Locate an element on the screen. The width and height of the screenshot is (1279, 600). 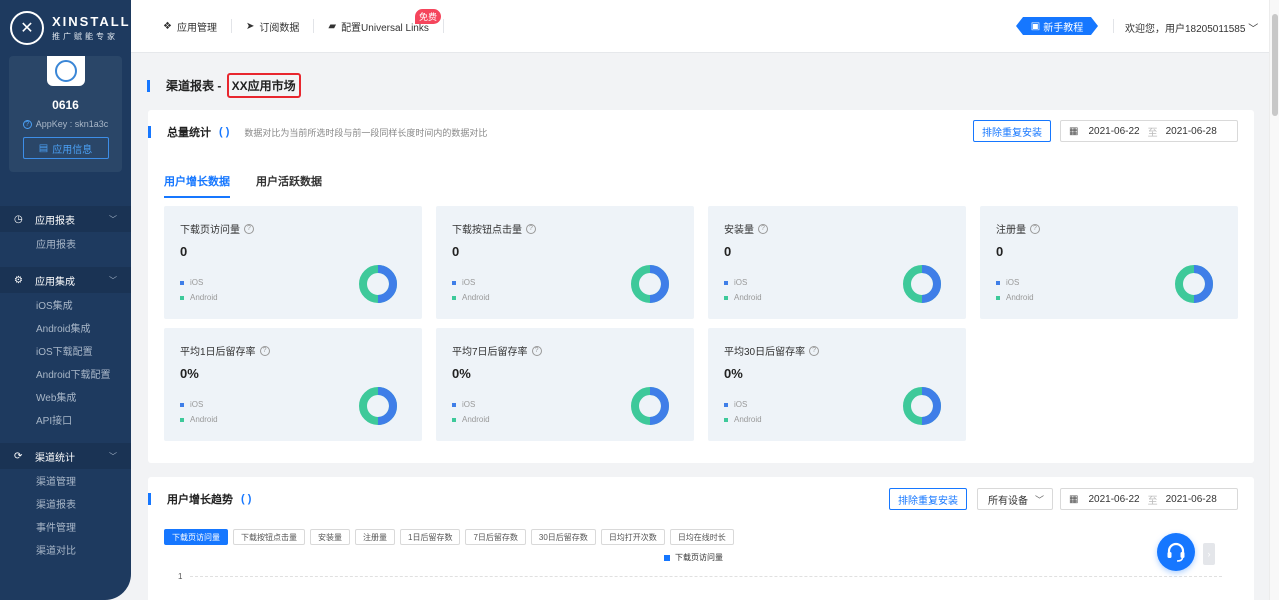
user-menu: 欢迎您，用户18205011585 ﹀ is located at coordinates (1191, 27).